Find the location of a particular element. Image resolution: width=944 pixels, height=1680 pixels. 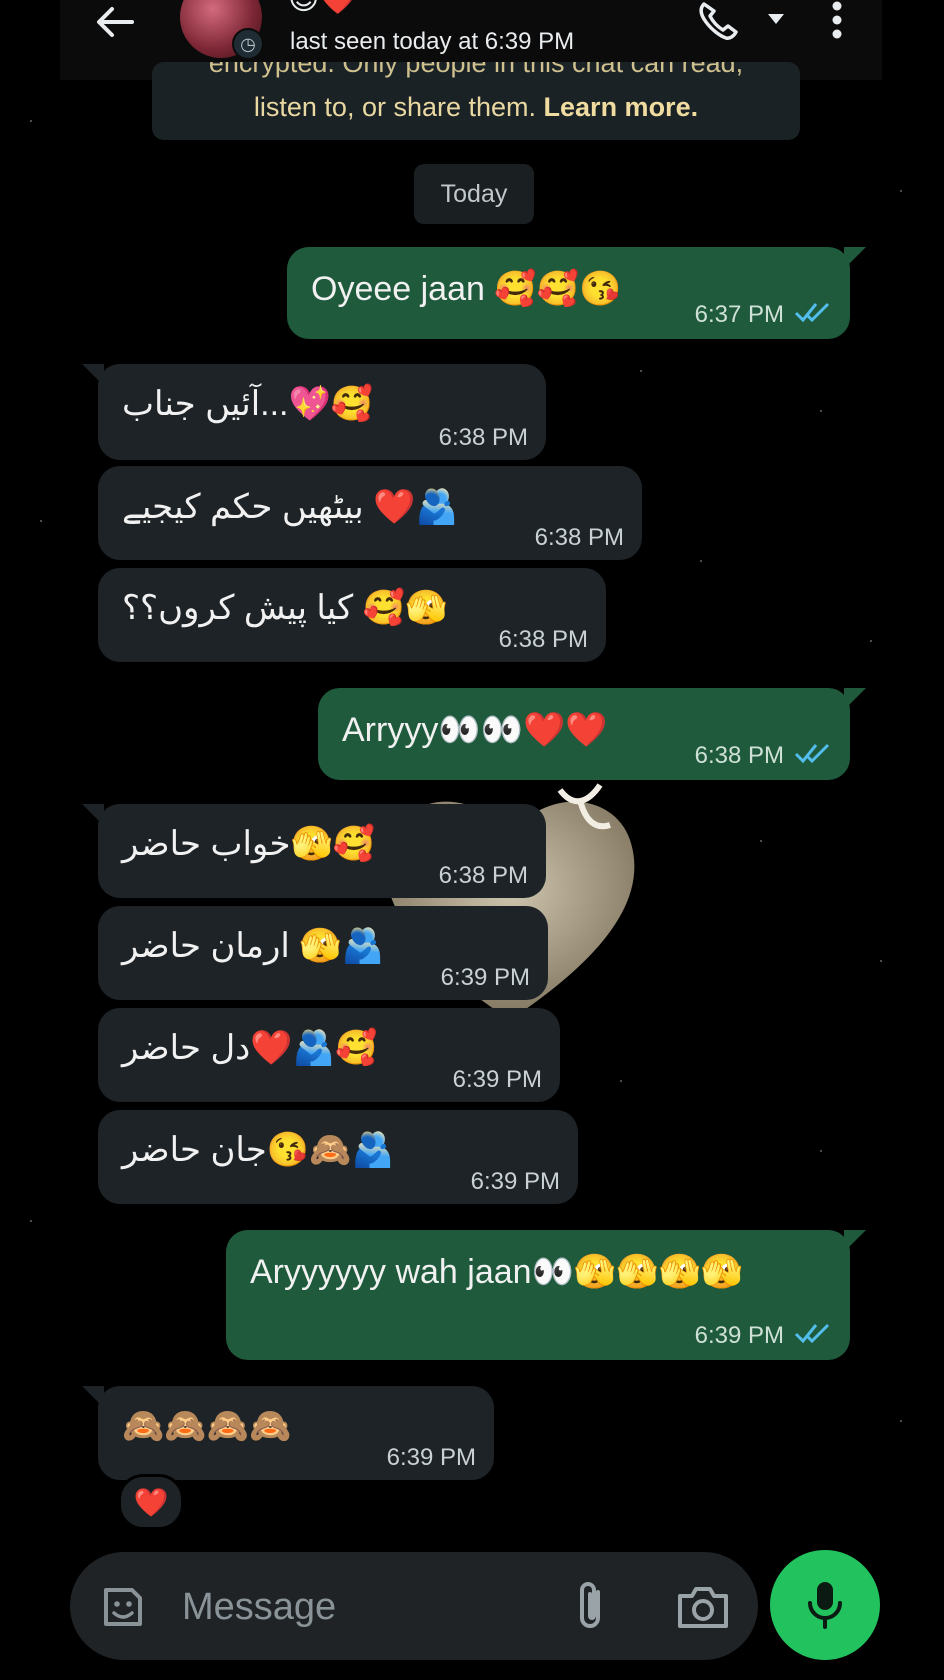

attach-icon is located at coordinates (592, 1606).